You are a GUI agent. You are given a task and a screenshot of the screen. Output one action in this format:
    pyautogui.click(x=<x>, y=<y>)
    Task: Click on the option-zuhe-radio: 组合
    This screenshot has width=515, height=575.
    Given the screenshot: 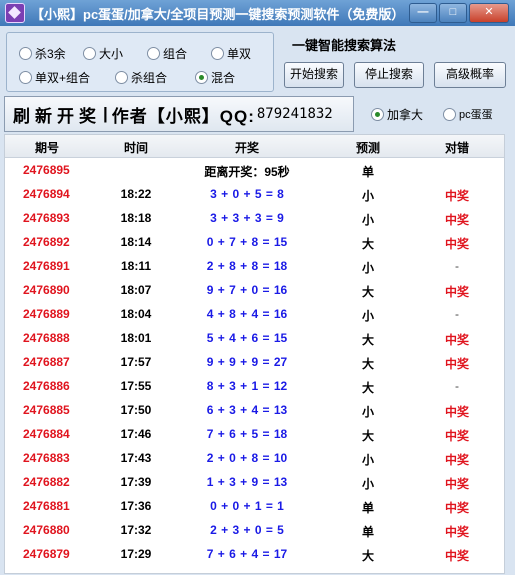 What is the action you would take?
    pyautogui.click(x=167, y=53)
    